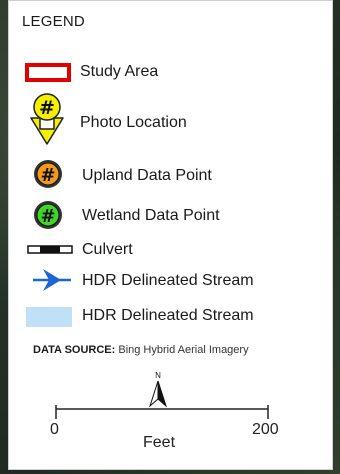 The height and width of the screenshot is (474, 340). Describe the element at coordinates (49, 319) in the screenshot. I see `stream-fill-symbol` at that location.